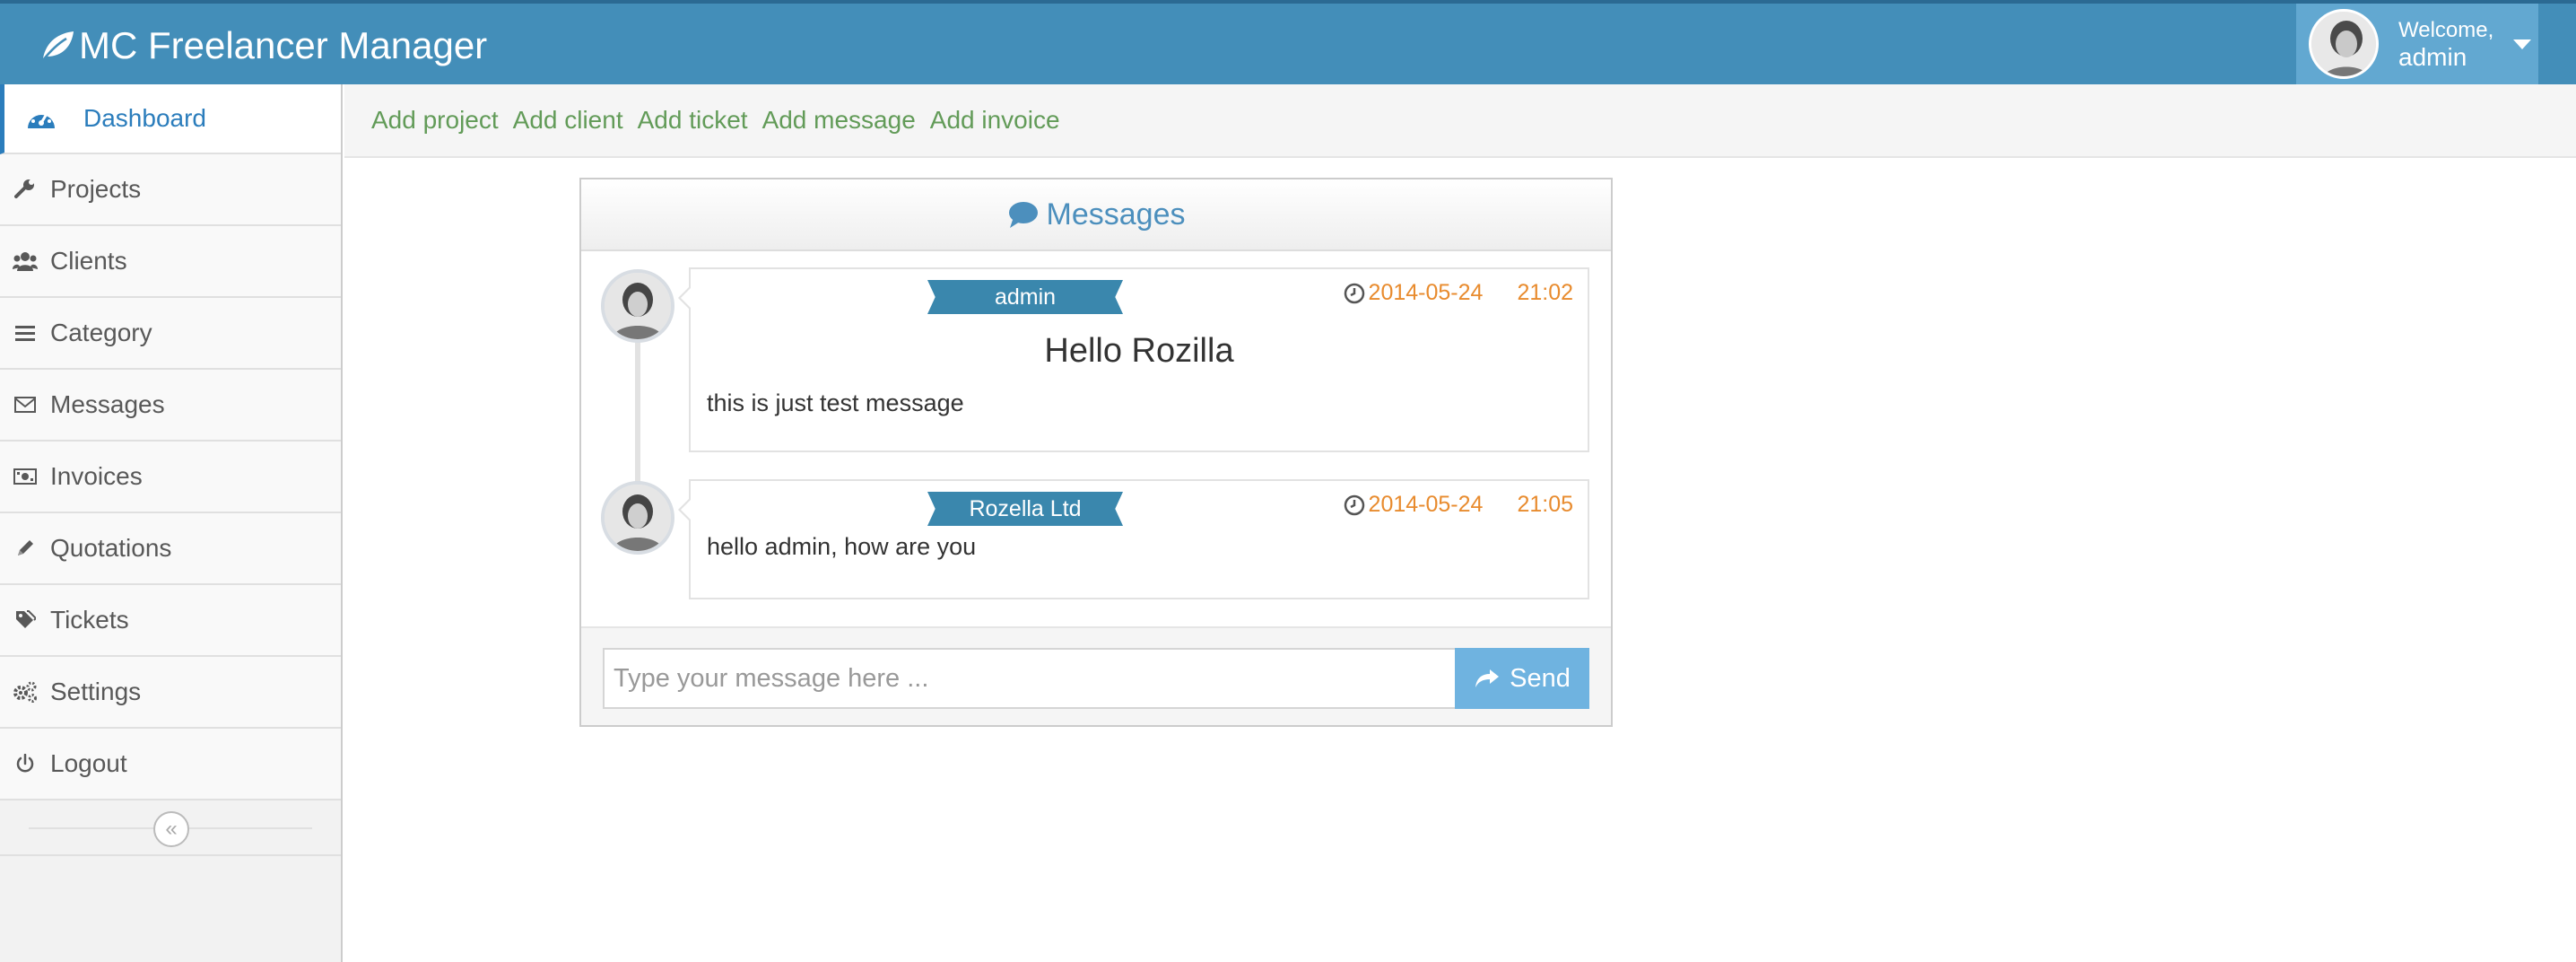 The height and width of the screenshot is (962, 2576). What do you see at coordinates (835, 402) in the screenshot?
I see `message-body: this is just test message` at bounding box center [835, 402].